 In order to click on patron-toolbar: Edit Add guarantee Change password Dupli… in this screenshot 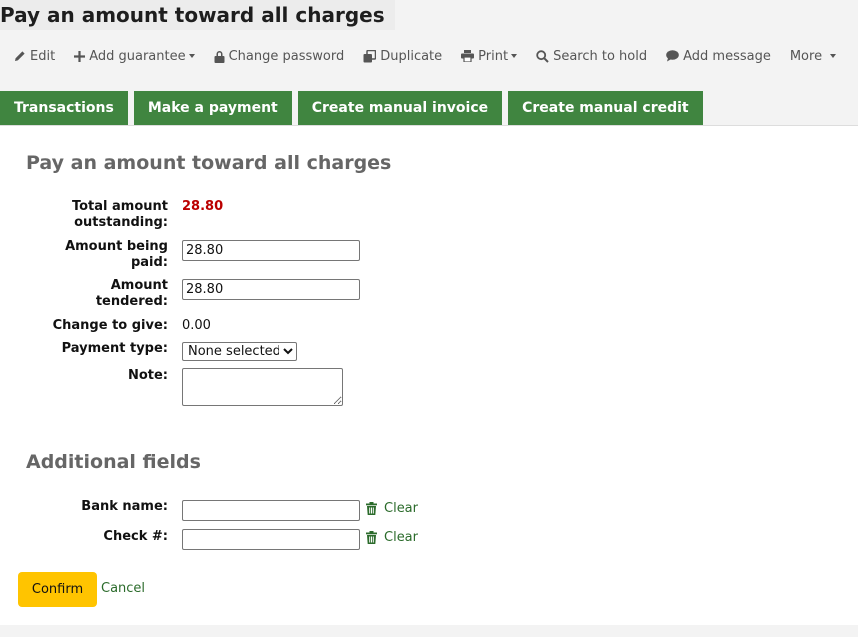, I will do `click(434, 56)`.